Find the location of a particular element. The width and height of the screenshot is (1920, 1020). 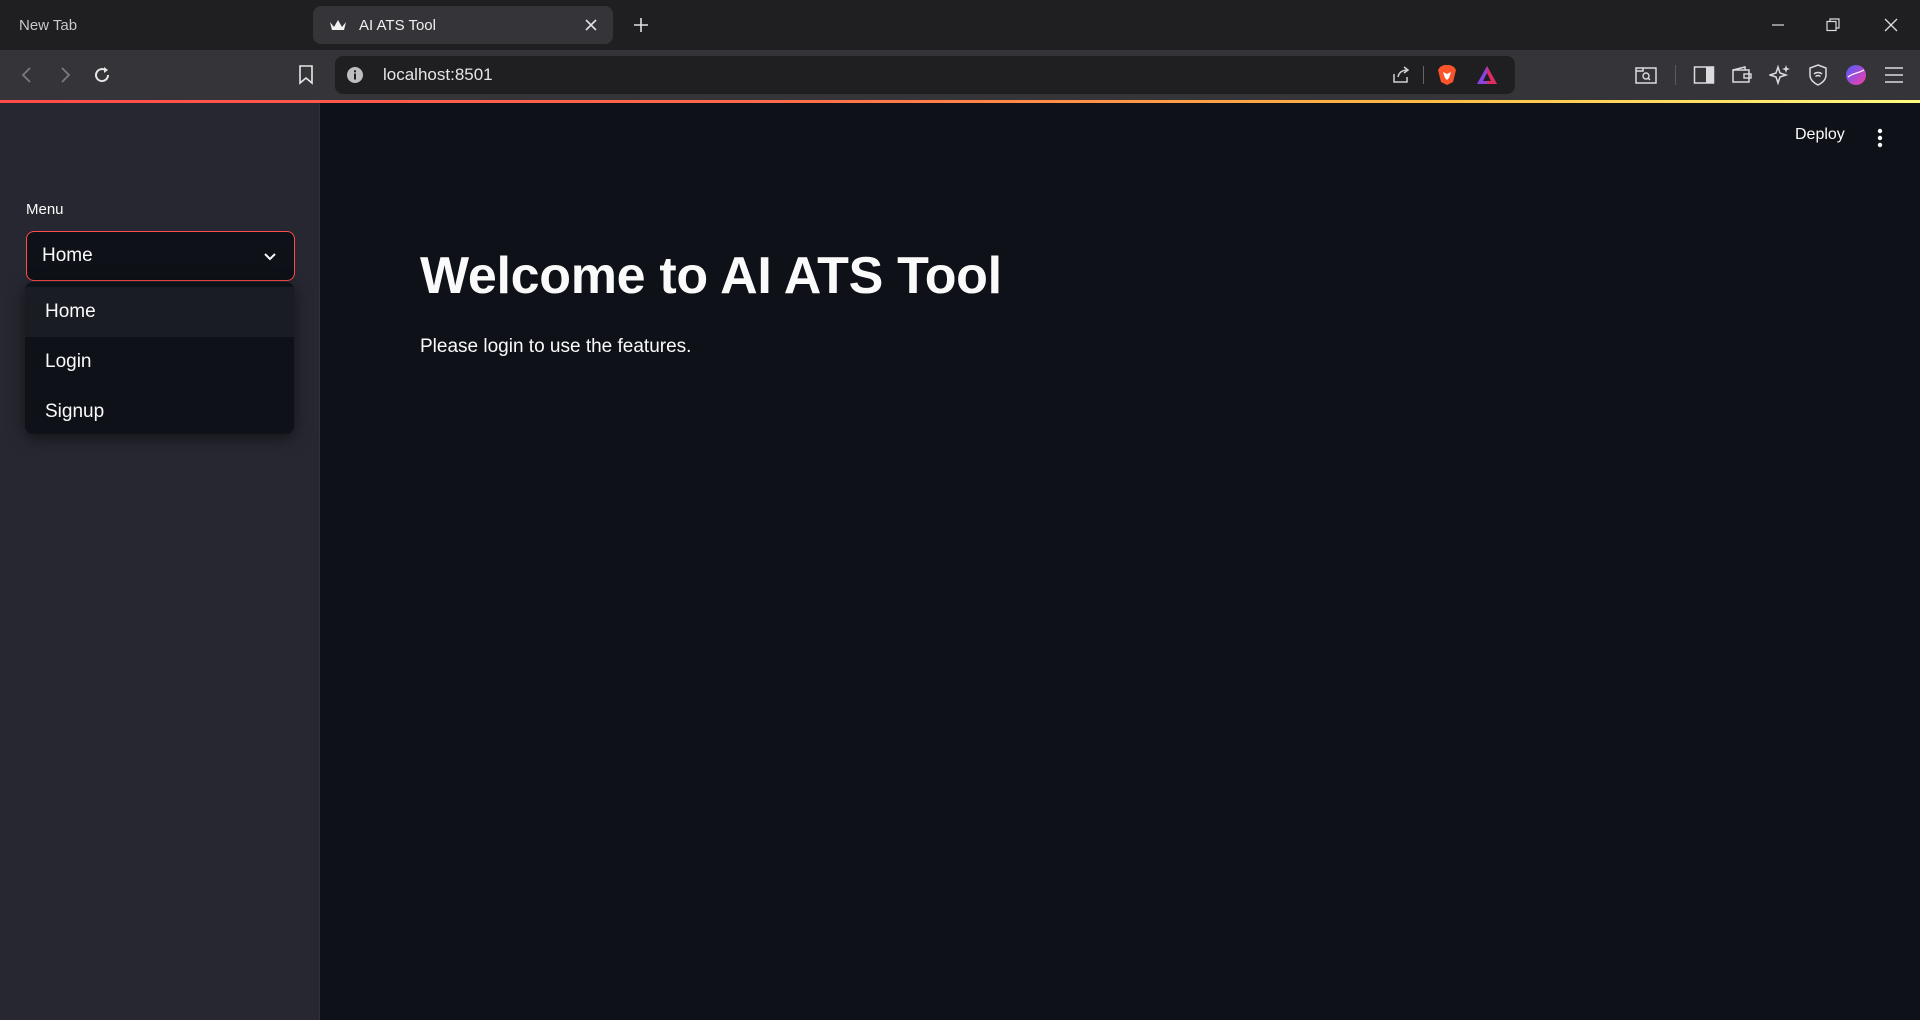

tab-search-icon is located at coordinates (1646, 75).